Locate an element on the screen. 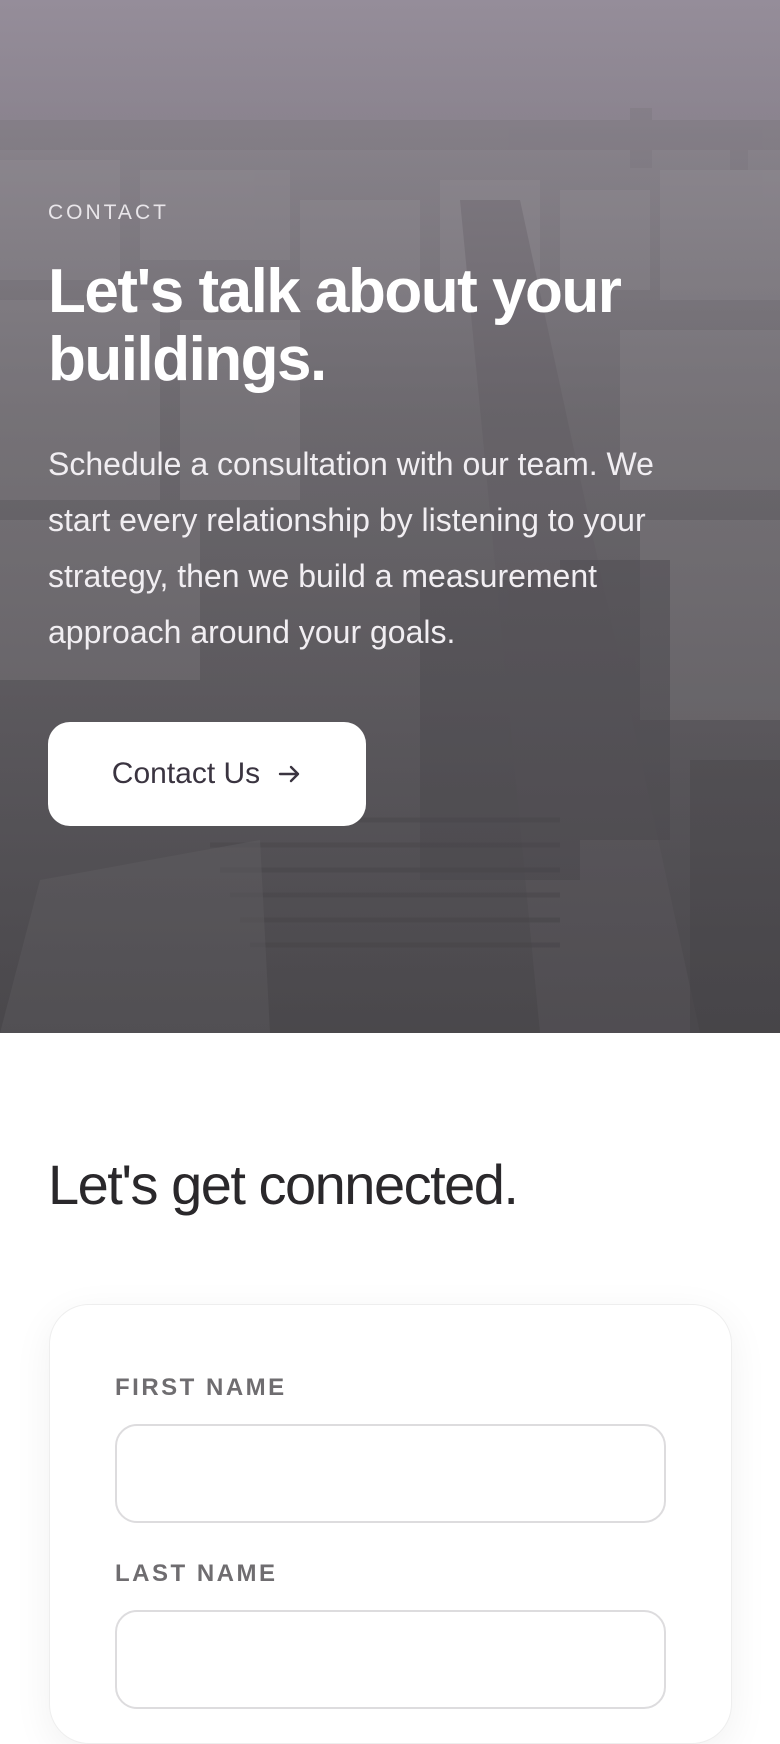 This screenshot has width=780, height=1744. section-eyebrow: CONTACT is located at coordinates (108, 212).